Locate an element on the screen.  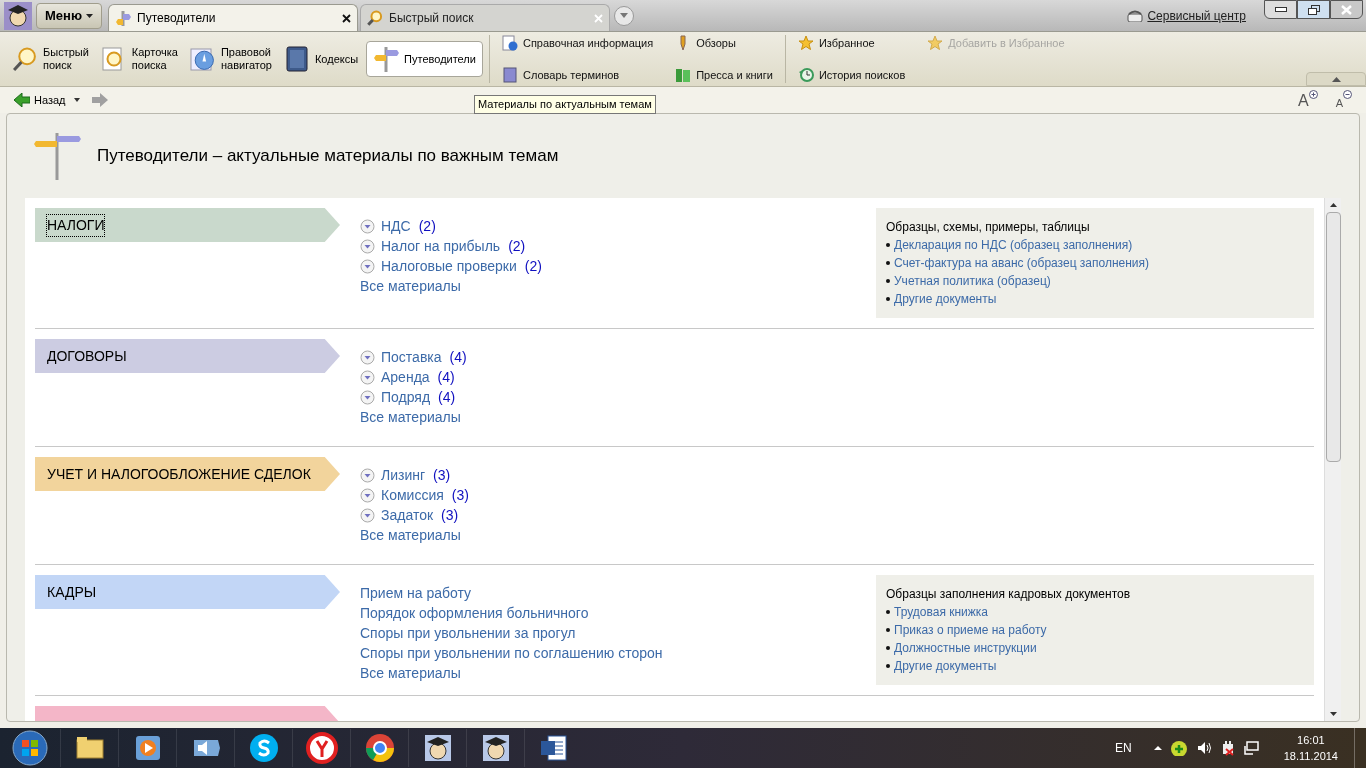
sample-link: Трудовая книжка is located at coordinates (941, 612).